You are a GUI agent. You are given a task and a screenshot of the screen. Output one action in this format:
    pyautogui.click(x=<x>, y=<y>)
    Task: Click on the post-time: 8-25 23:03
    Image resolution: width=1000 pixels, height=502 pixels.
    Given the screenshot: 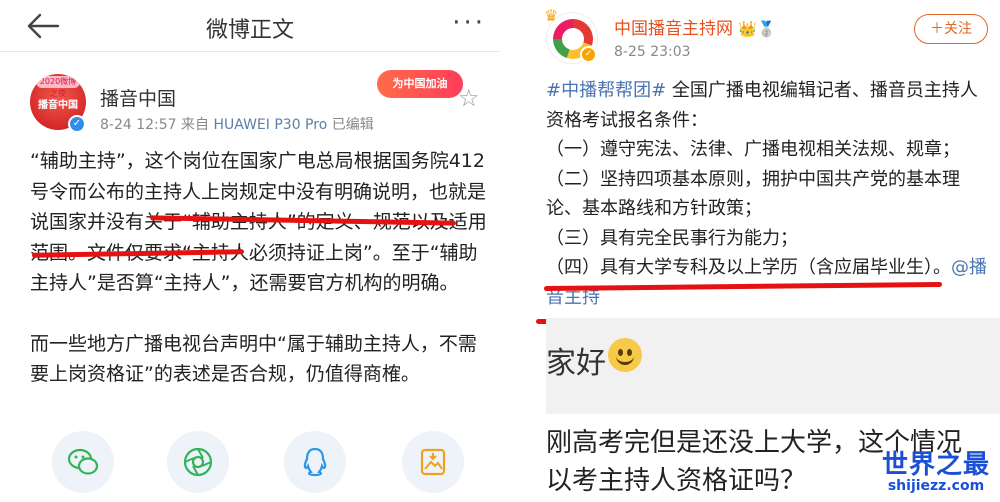 What is the action you would take?
    pyautogui.click(x=652, y=52)
    